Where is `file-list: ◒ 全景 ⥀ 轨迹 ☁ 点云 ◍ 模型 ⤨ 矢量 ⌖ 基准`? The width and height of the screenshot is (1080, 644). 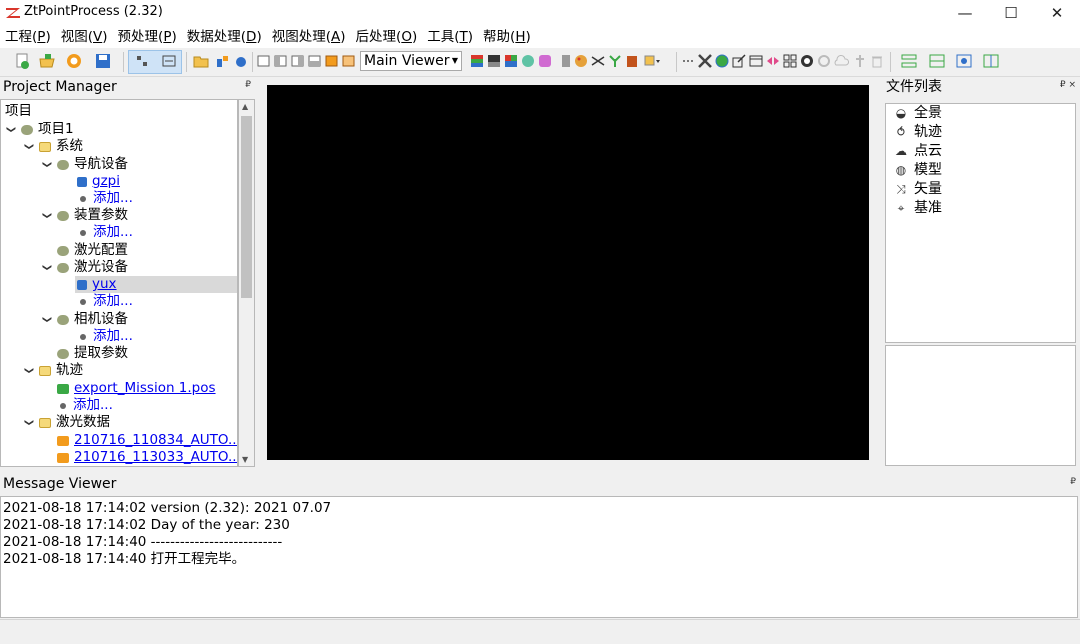
file-list: ◒ 全景 ⥀ 轨迹 ☁ 点云 ◍ 模型 ⤨ 矢量 ⌖ 基准 is located at coordinates (980, 223).